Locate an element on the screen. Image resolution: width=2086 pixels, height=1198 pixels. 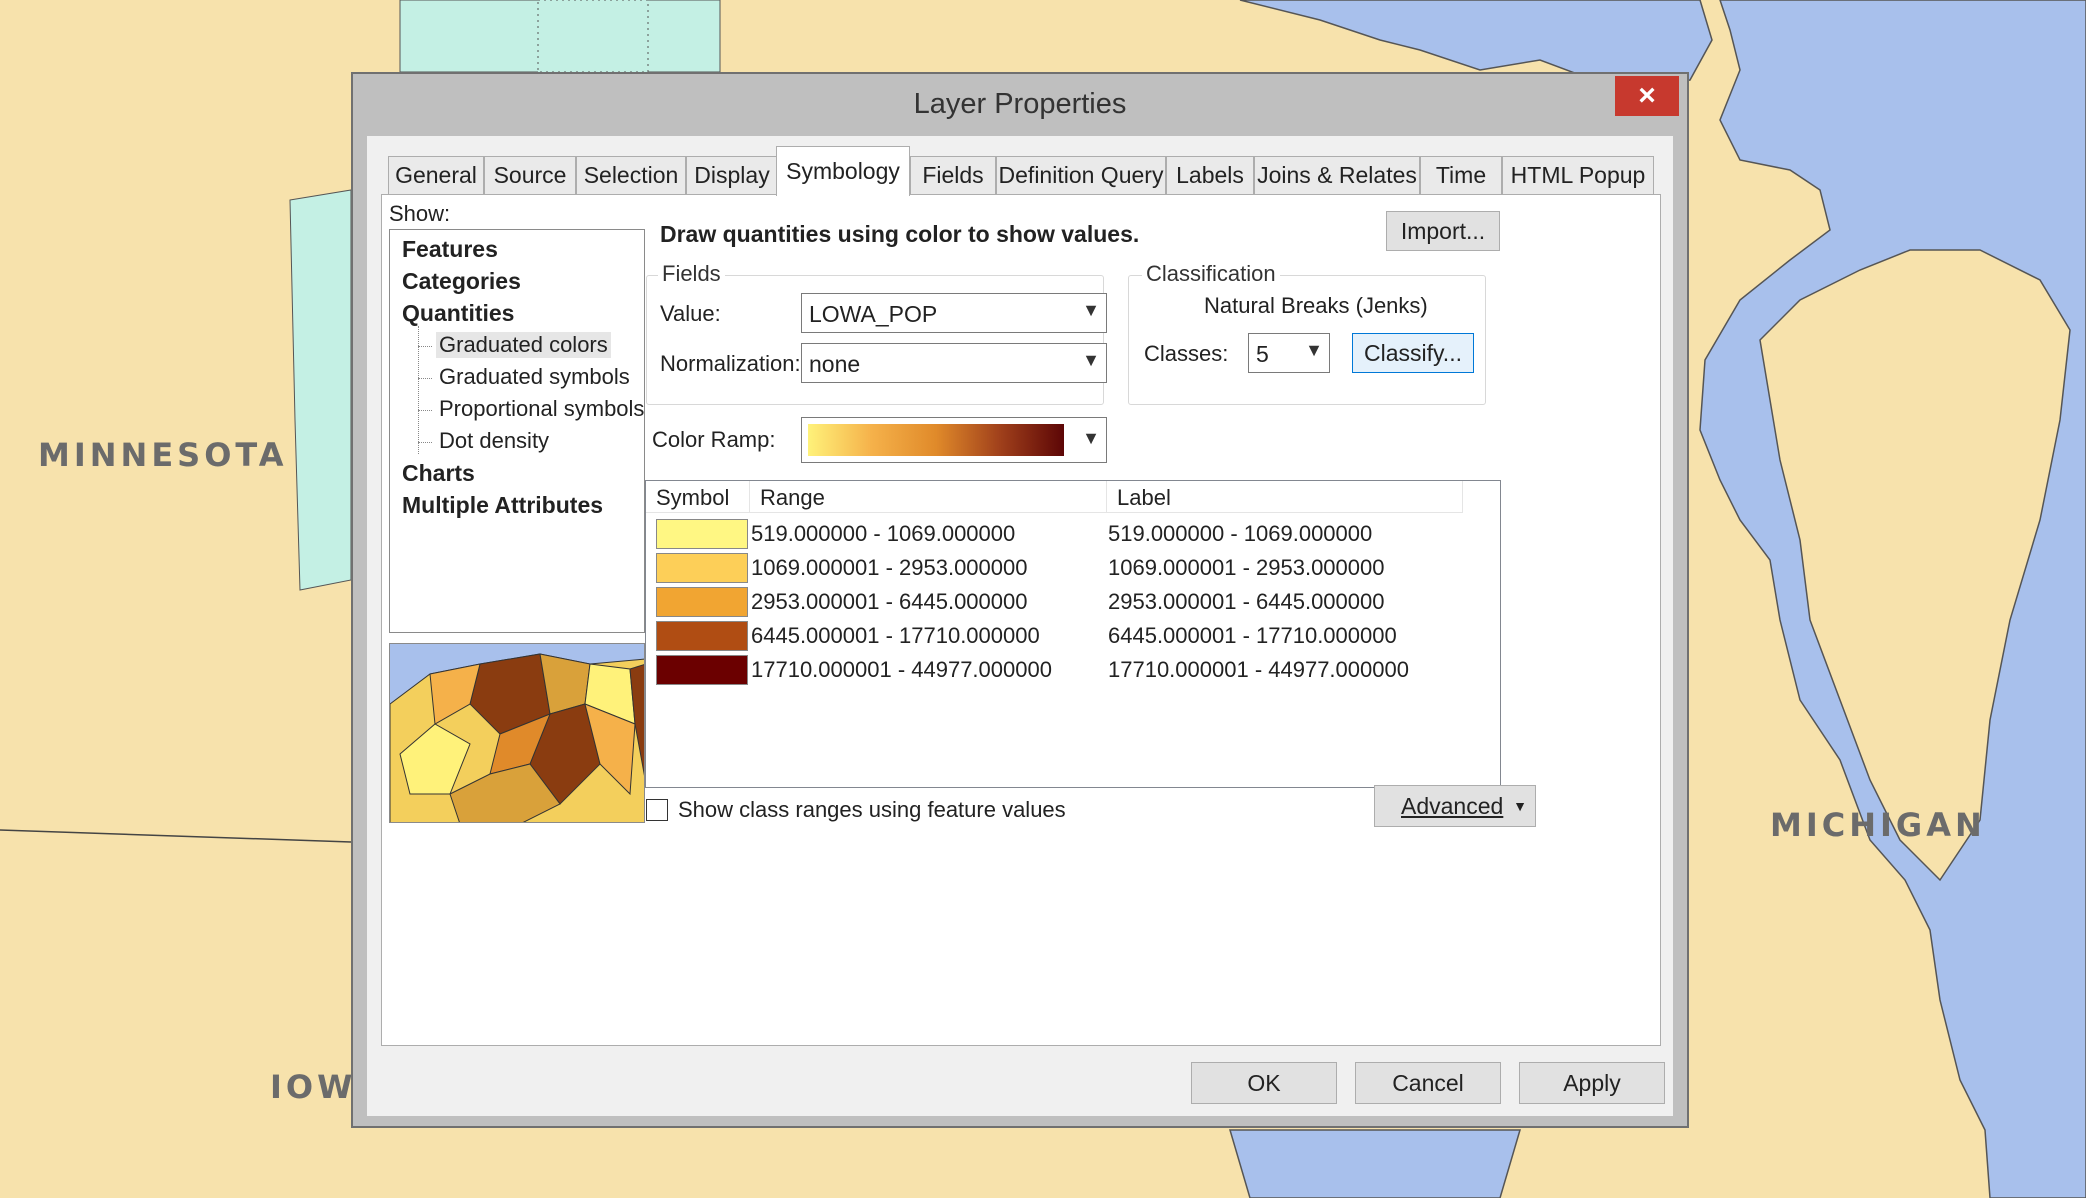
advanced-button: Advanced ▼ is located at coordinates (1455, 806).